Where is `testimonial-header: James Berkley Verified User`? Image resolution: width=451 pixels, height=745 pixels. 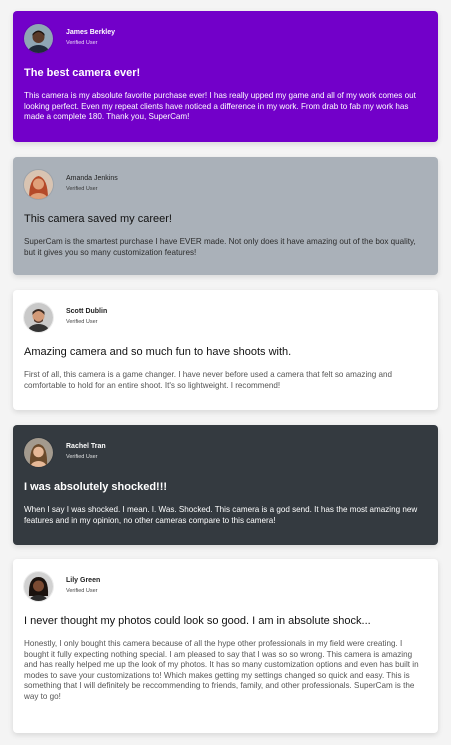
testimonial-header: James Berkley Verified User is located at coordinates (225, 38).